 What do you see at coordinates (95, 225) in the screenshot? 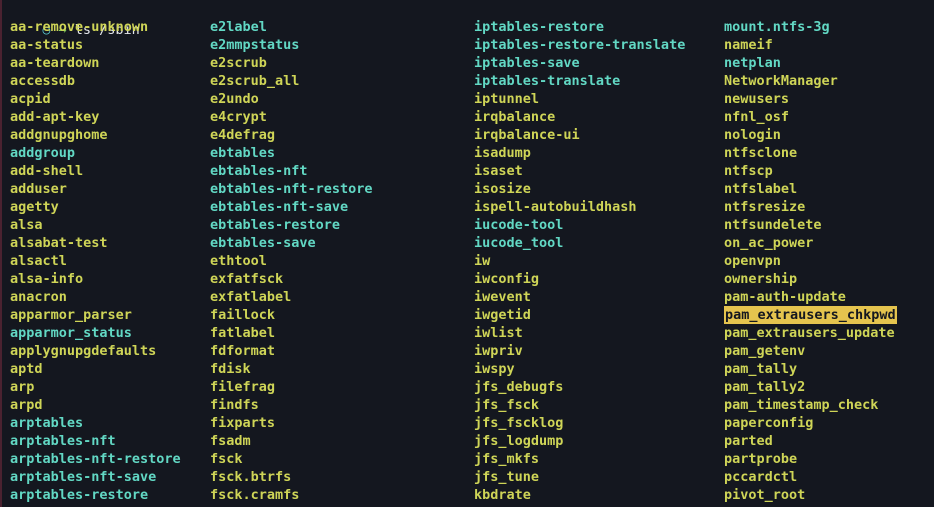
I see `listing-entry: alsa` at bounding box center [95, 225].